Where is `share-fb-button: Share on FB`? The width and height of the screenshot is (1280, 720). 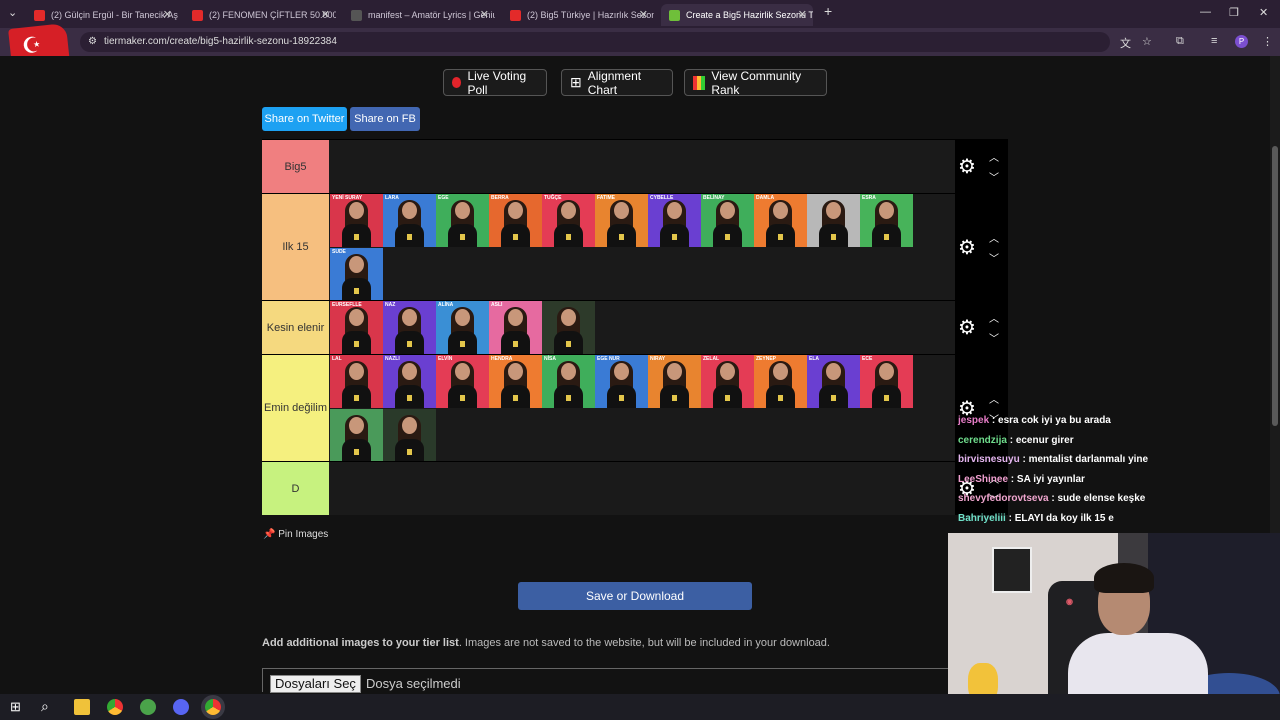 share-fb-button: Share on FB is located at coordinates (385, 119).